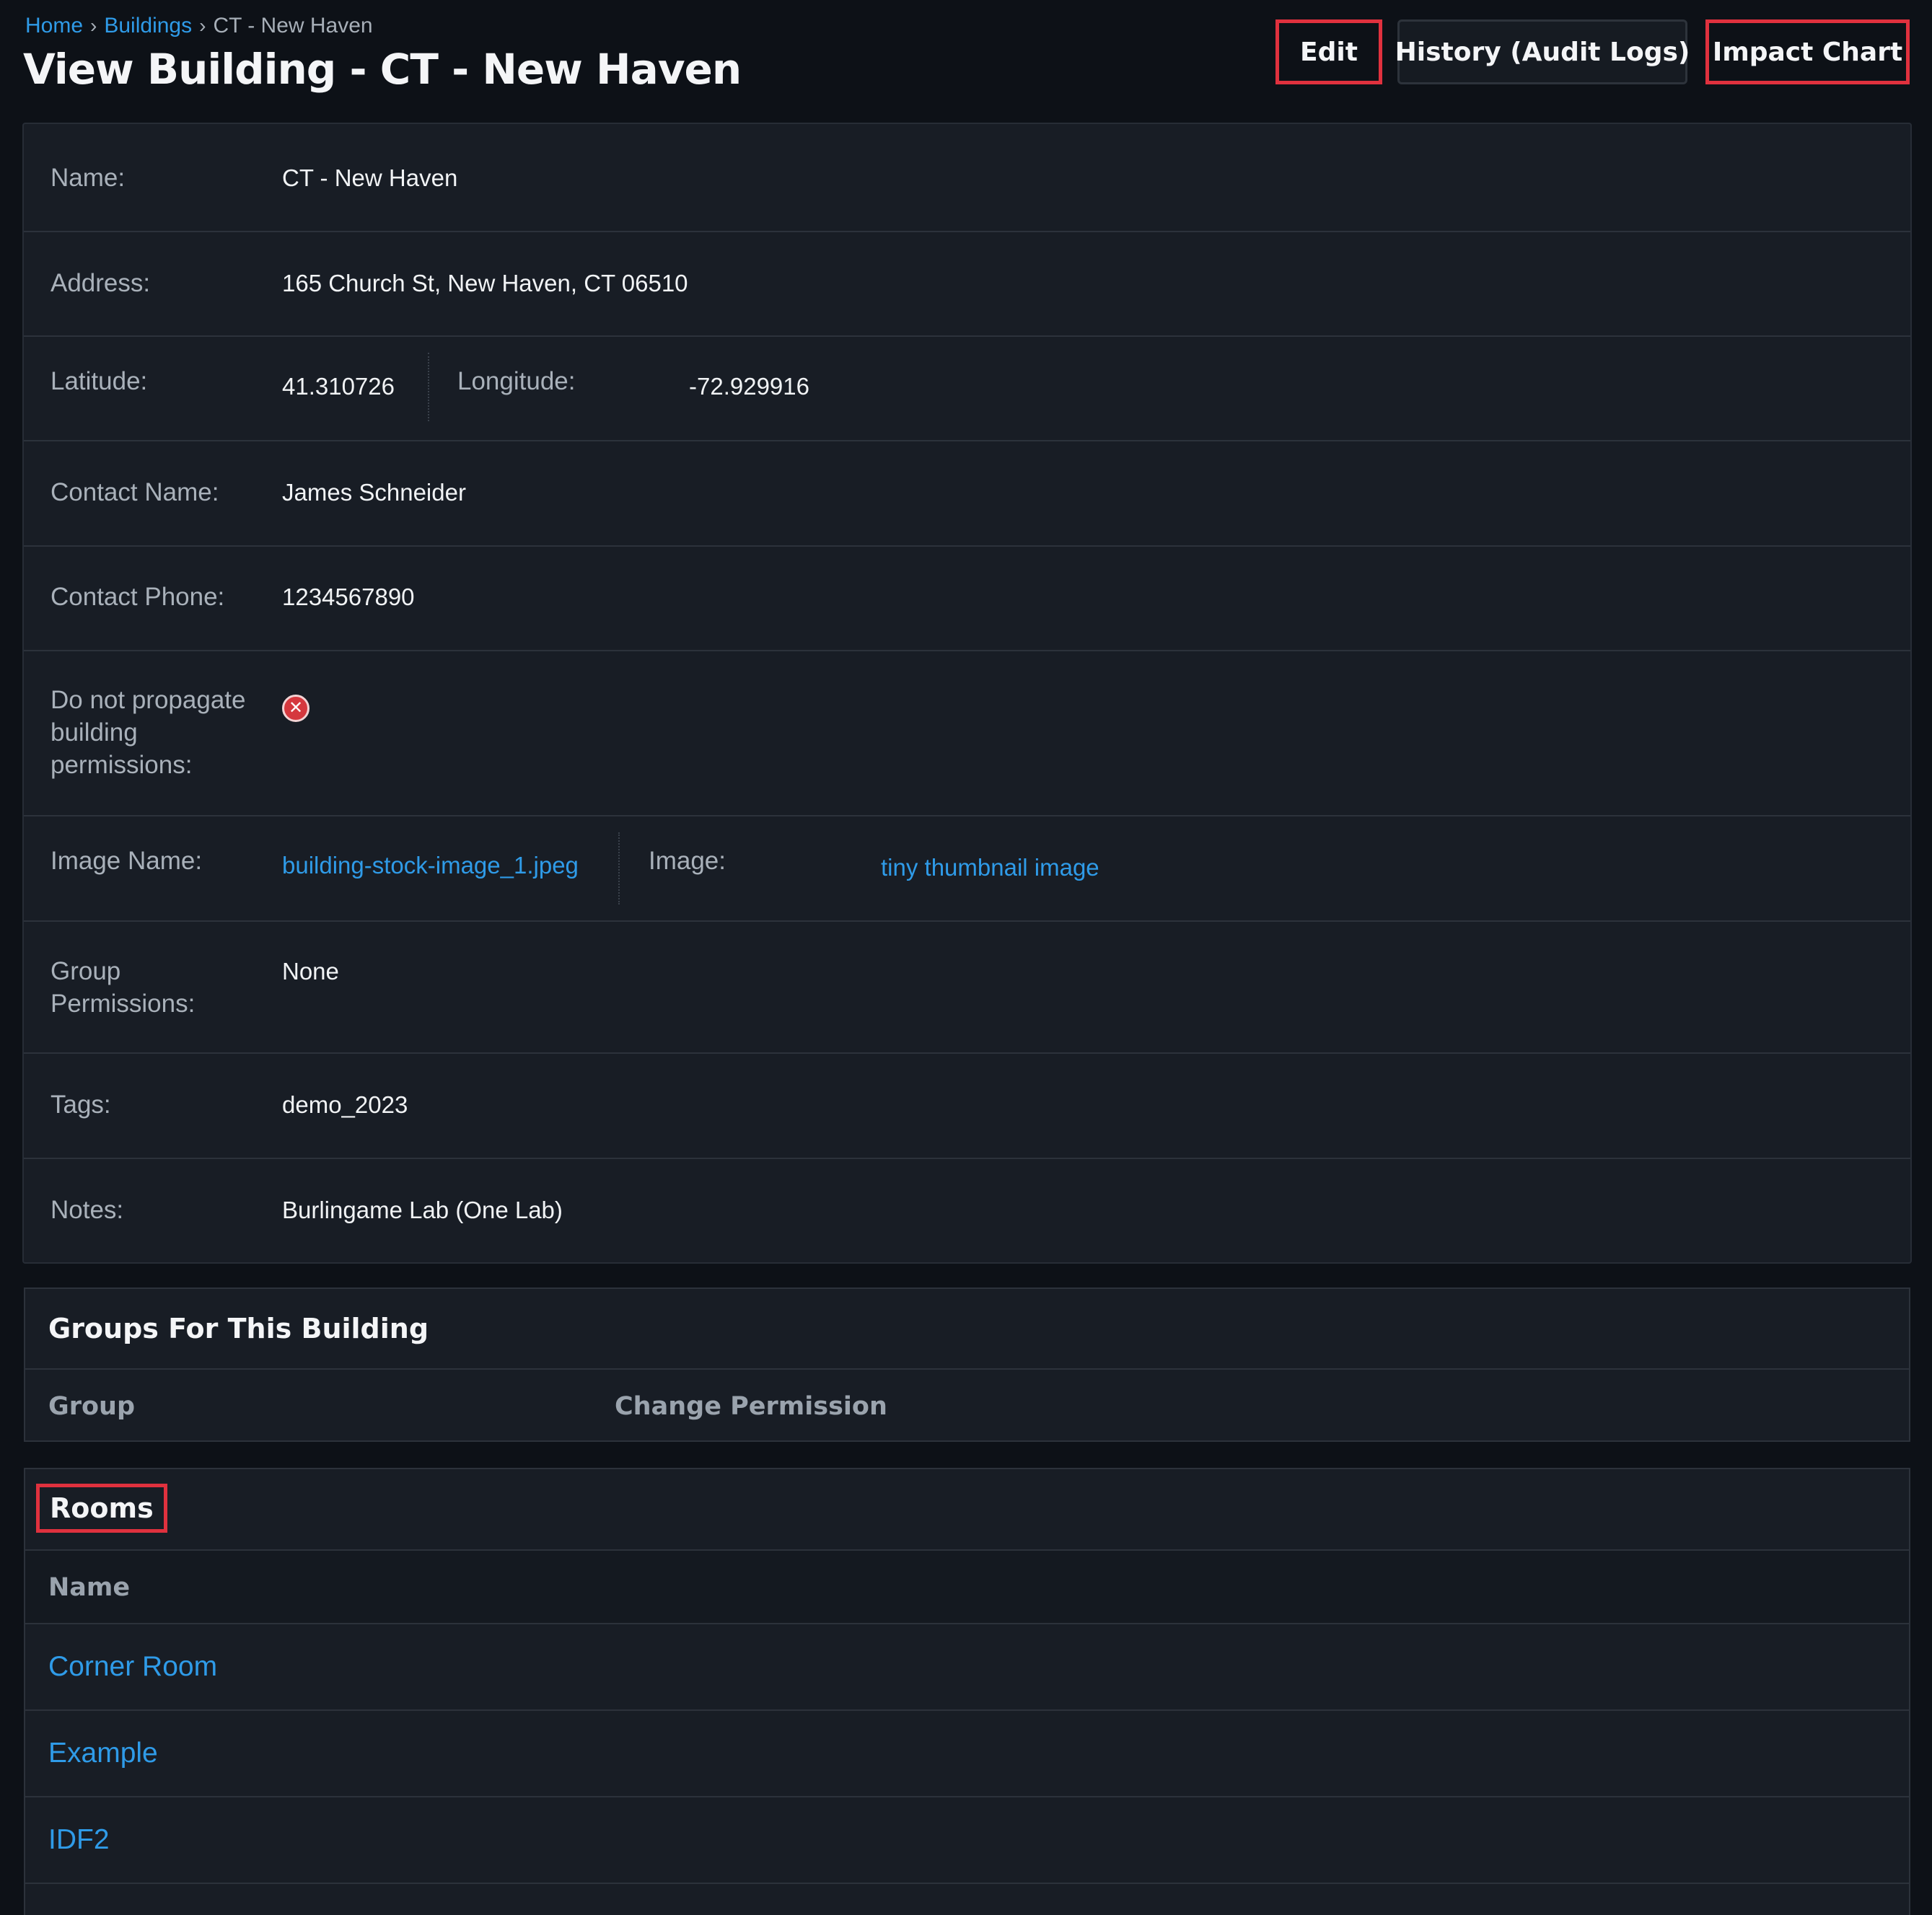 The image size is (1932, 1915). What do you see at coordinates (382, 69) in the screenshot?
I see `page-title: View Building - CT - New Haven` at bounding box center [382, 69].